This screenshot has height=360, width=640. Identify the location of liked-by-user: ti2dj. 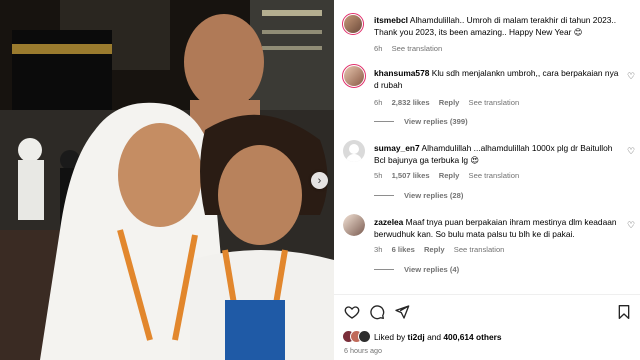
(416, 337).